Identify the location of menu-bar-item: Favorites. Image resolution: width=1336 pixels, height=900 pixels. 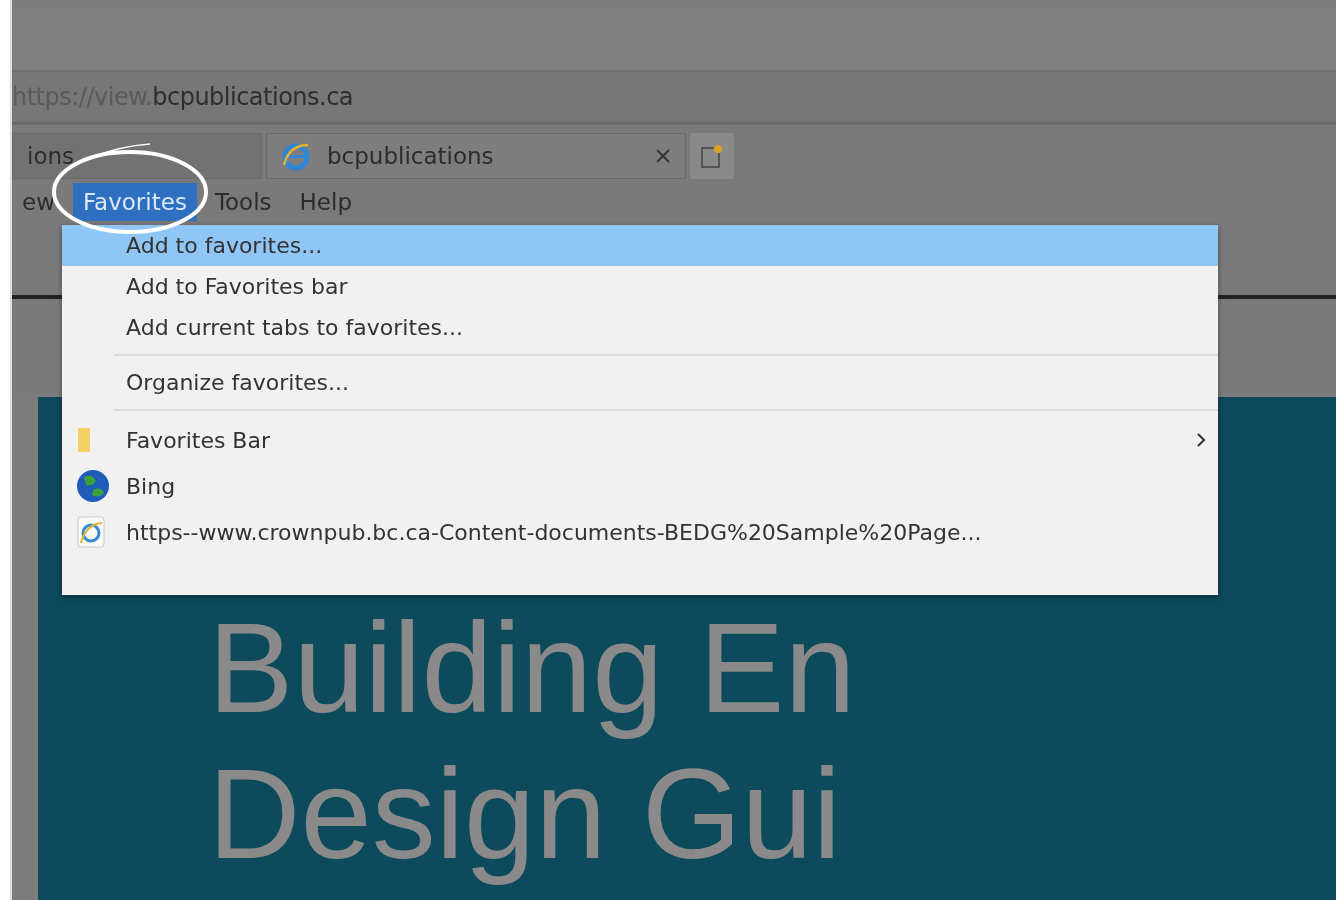
(134, 202).